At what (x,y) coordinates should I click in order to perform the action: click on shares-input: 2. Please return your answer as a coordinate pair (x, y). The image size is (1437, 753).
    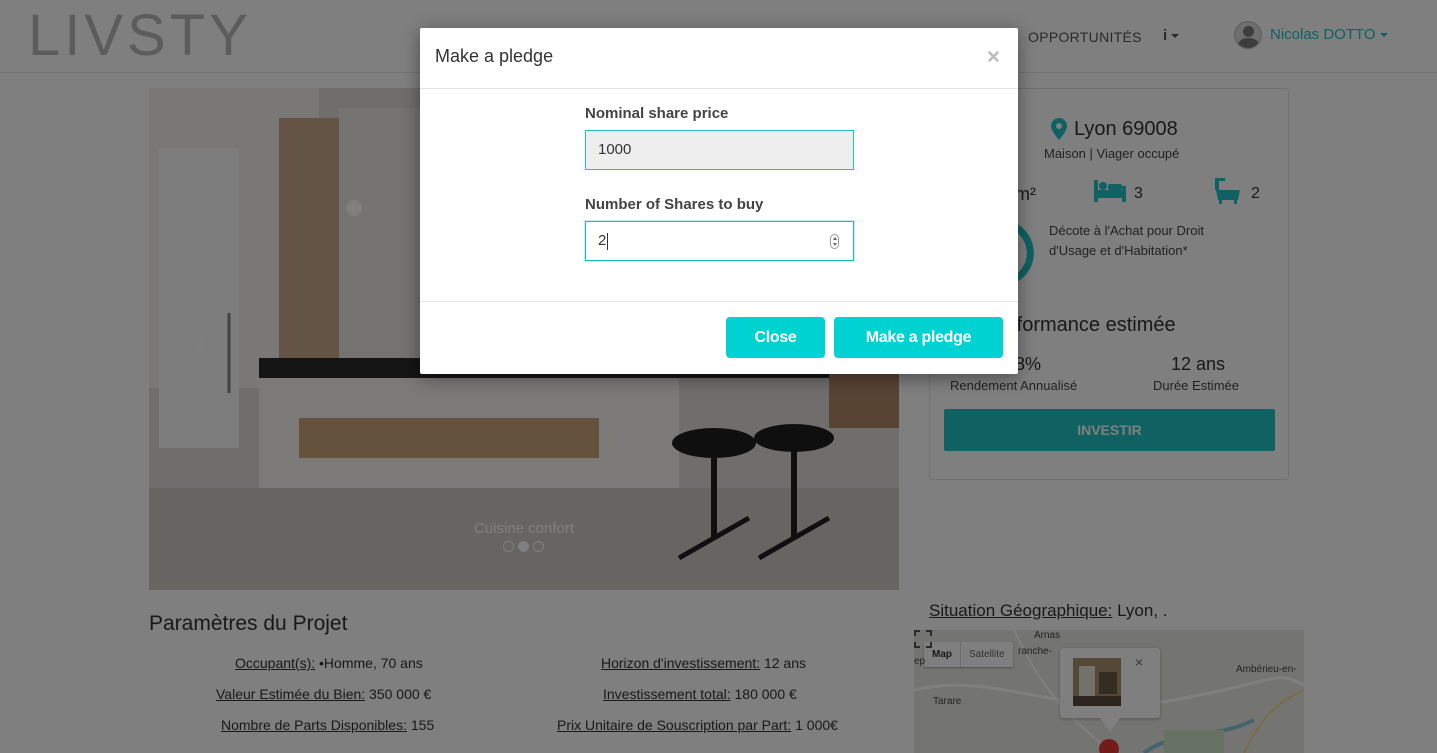
    Looking at the image, I should click on (719, 241).